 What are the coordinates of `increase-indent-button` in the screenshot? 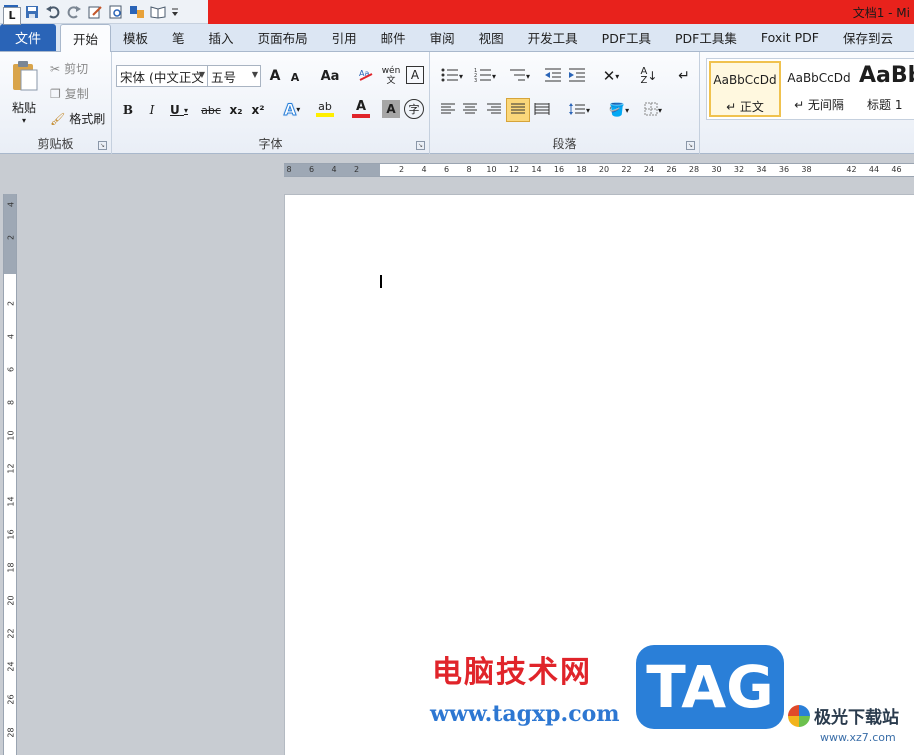 It's located at (577, 76).